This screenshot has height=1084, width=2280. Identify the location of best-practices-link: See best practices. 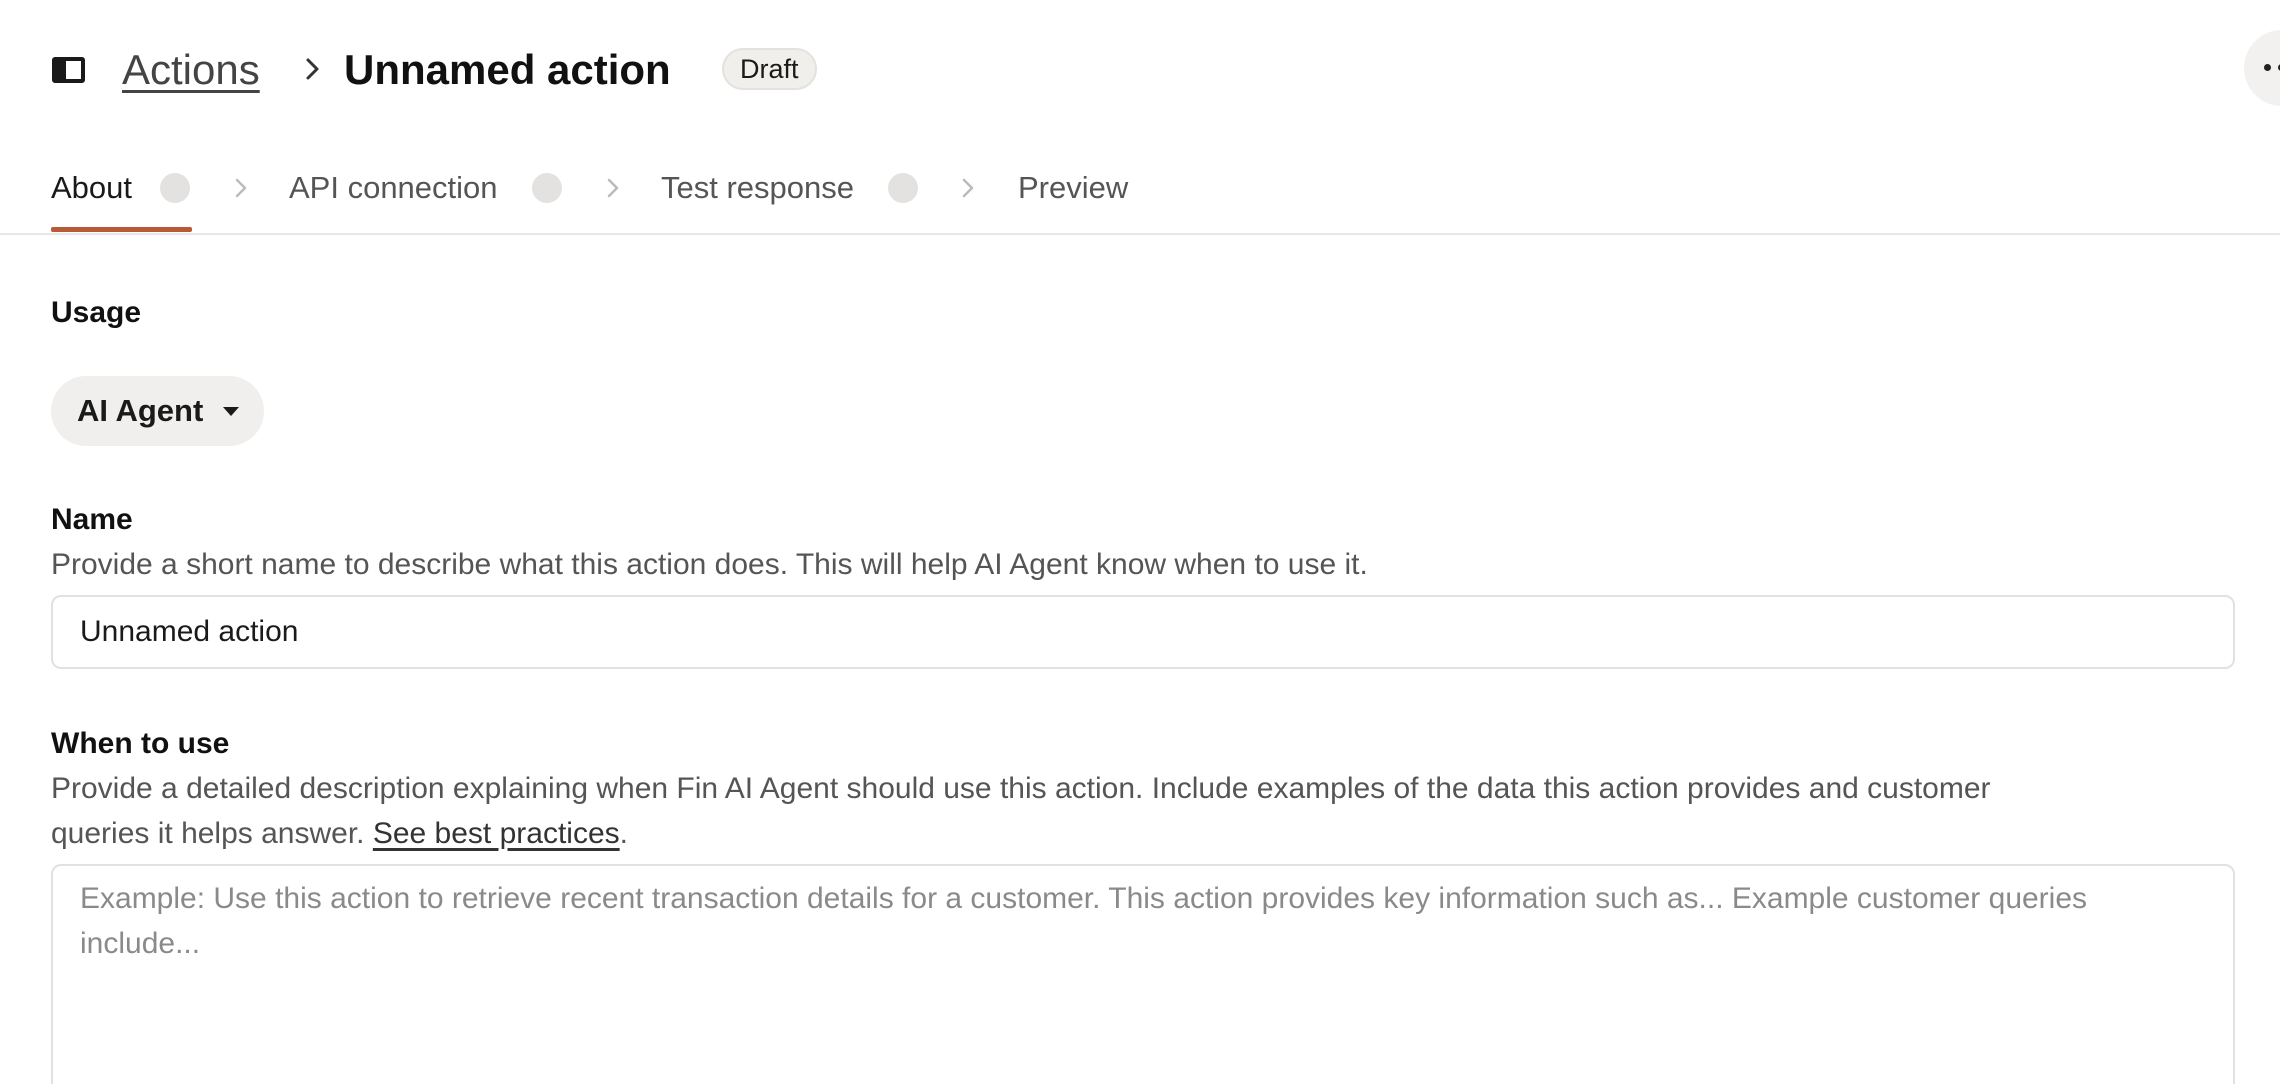
(496, 833).